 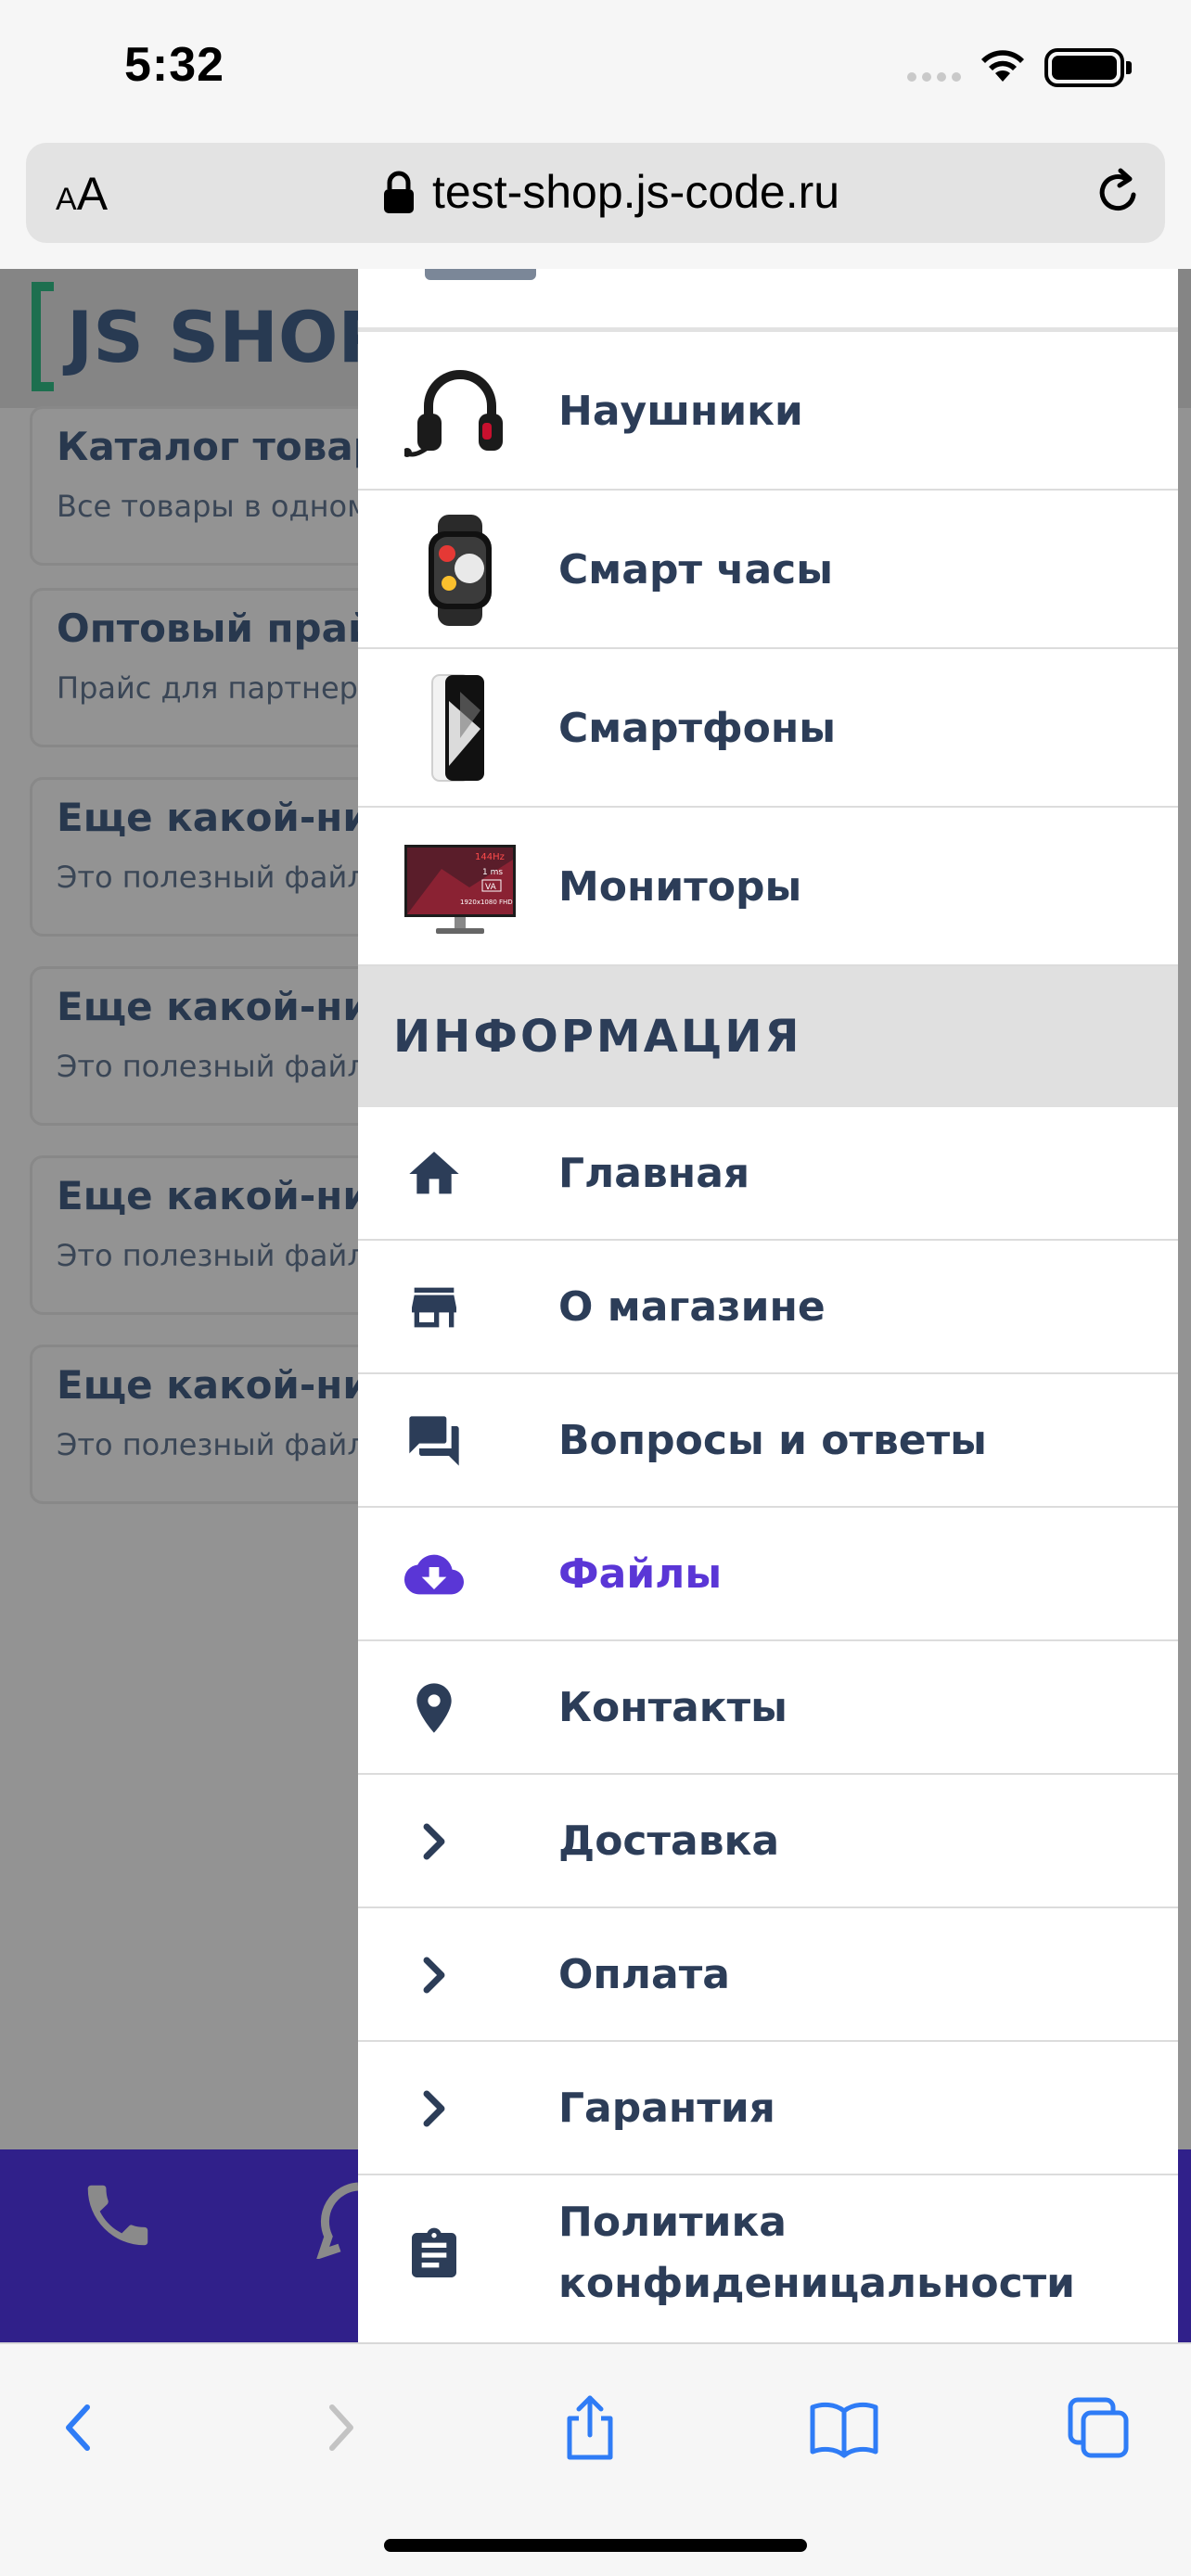 What do you see at coordinates (768, 1975) in the screenshot?
I see `menu-item-payment: Оплата` at bounding box center [768, 1975].